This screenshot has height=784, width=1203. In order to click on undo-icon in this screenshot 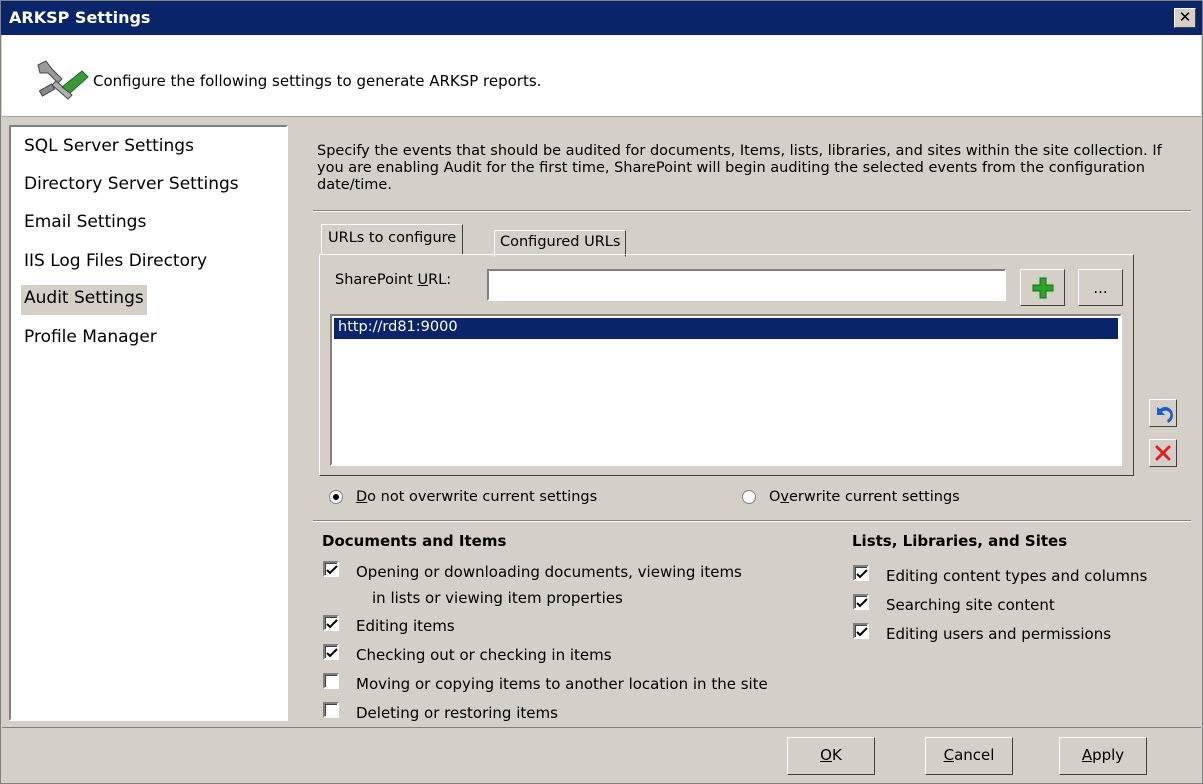, I will do `click(1165, 414)`.